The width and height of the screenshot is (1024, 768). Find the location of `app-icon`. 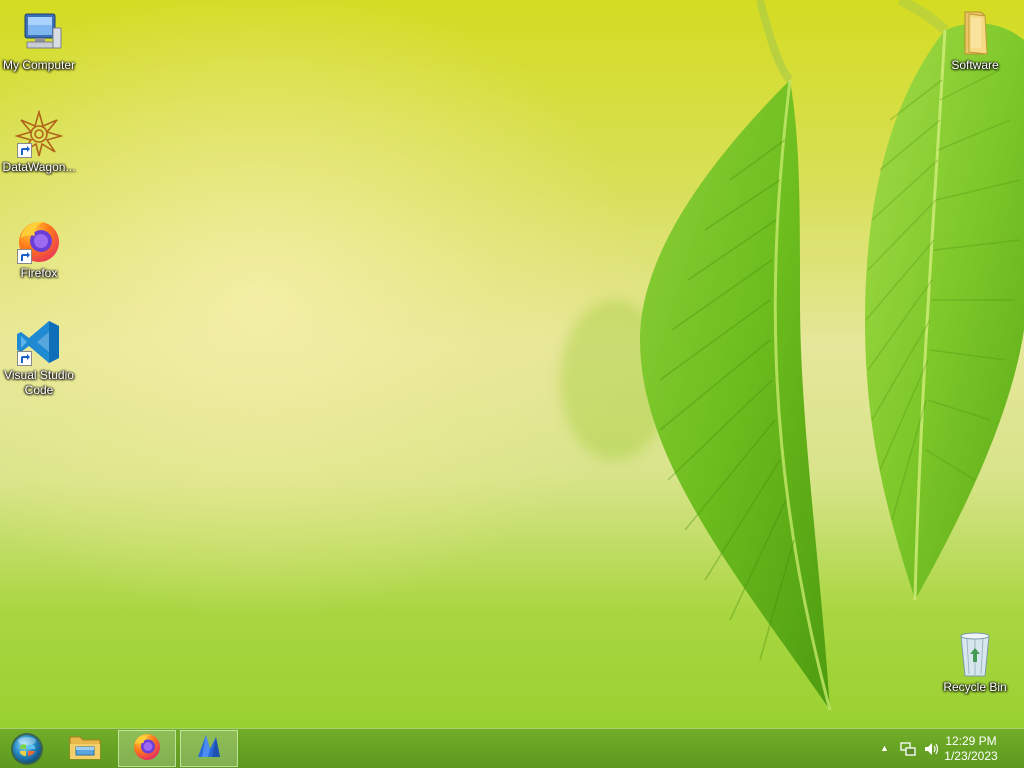

app-icon is located at coordinates (209, 748).